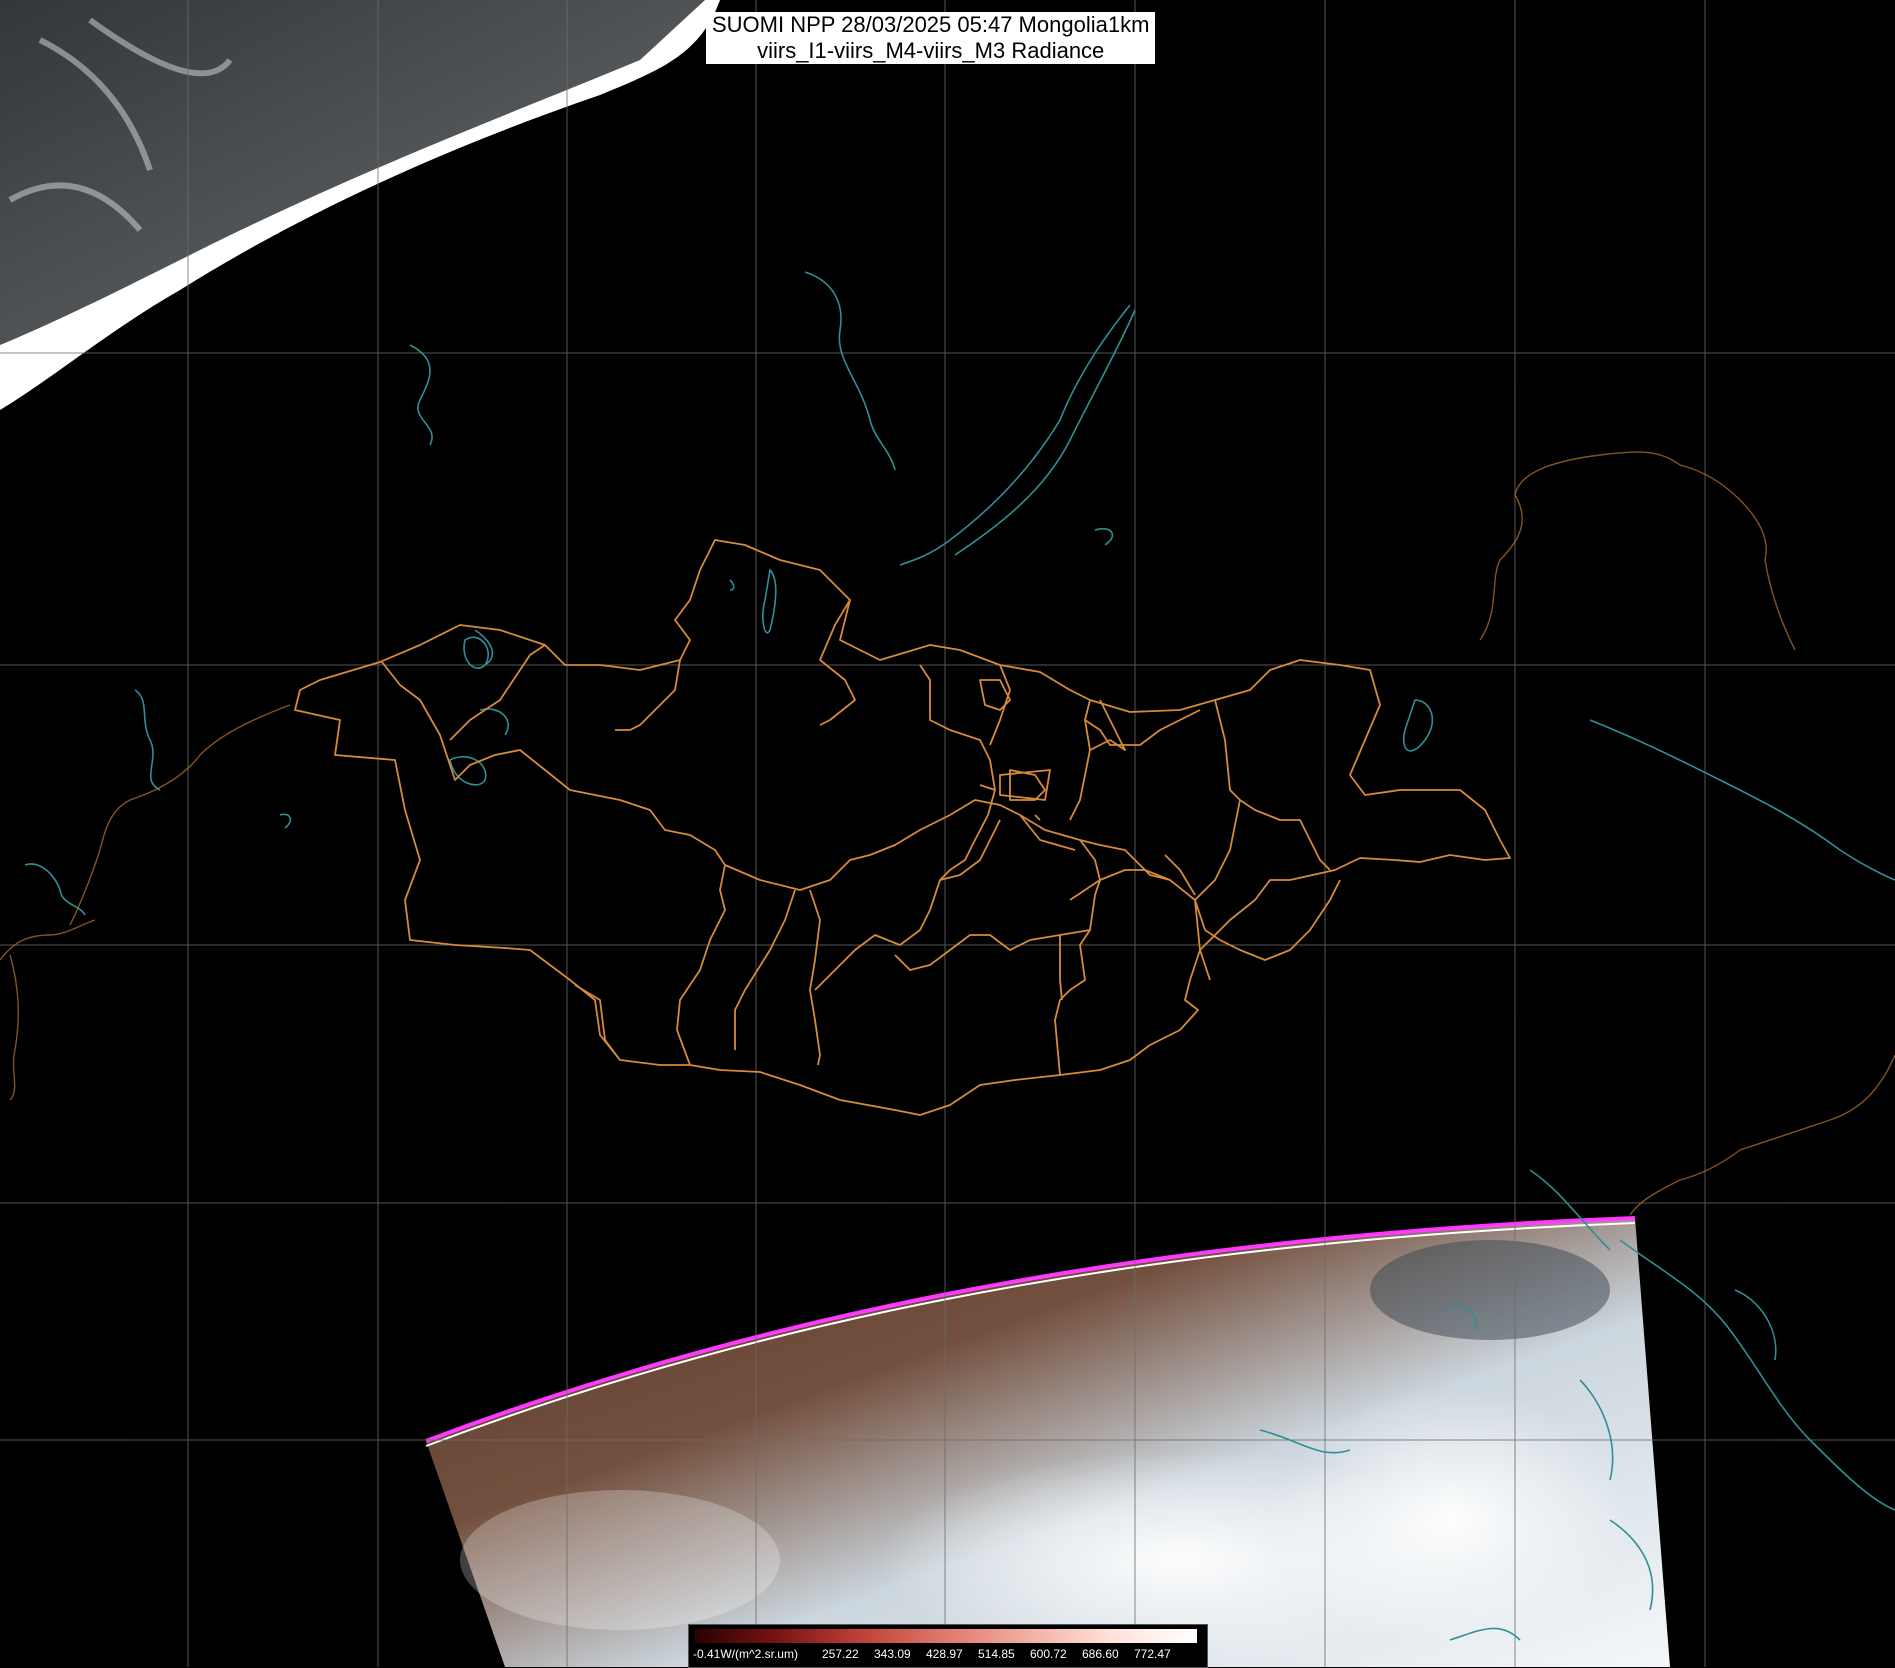 This screenshot has width=1895, height=1668. I want to click on colorbar-tick: 257.22, so click(840, 1654).